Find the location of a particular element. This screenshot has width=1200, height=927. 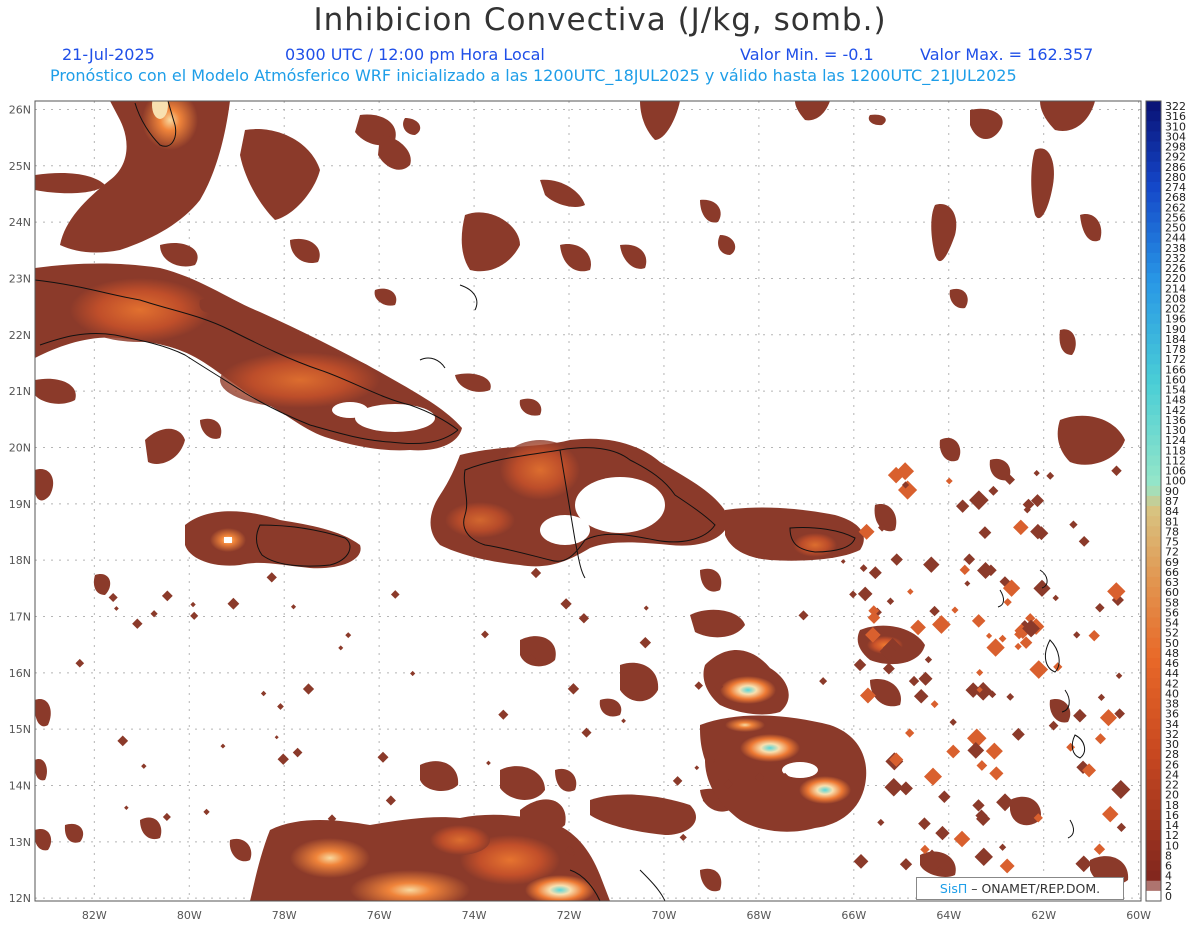

cin-region-puerto-rico is located at coordinates (794, 534).